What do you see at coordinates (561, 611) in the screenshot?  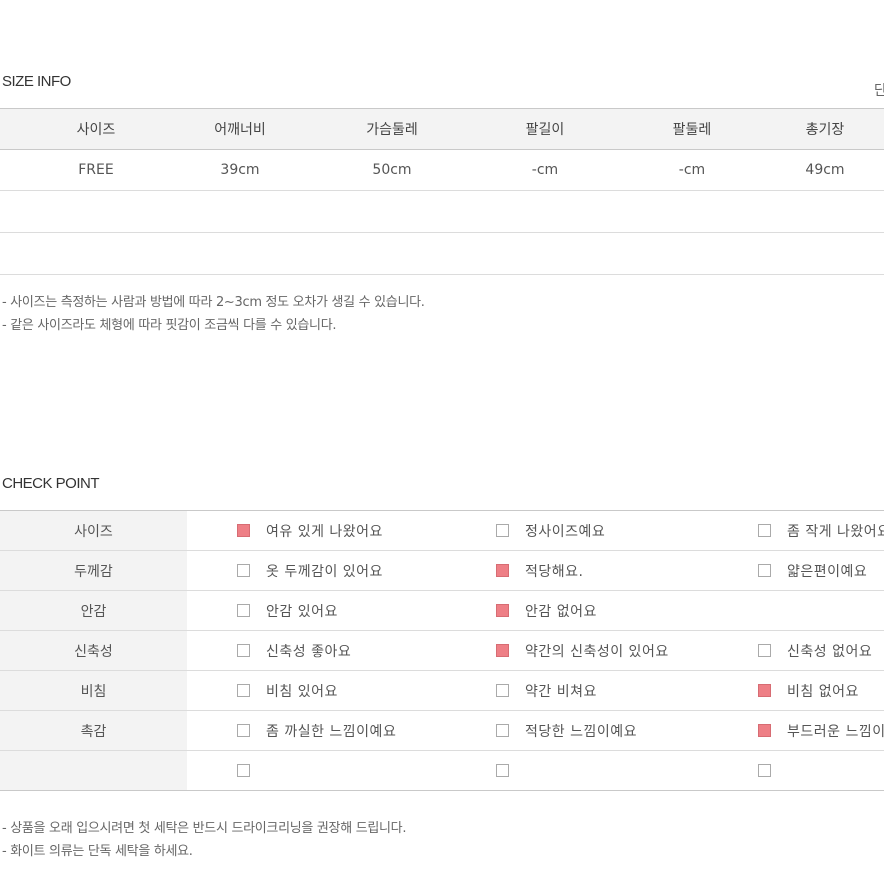 I see `check-option-label: 안감 없어요` at bounding box center [561, 611].